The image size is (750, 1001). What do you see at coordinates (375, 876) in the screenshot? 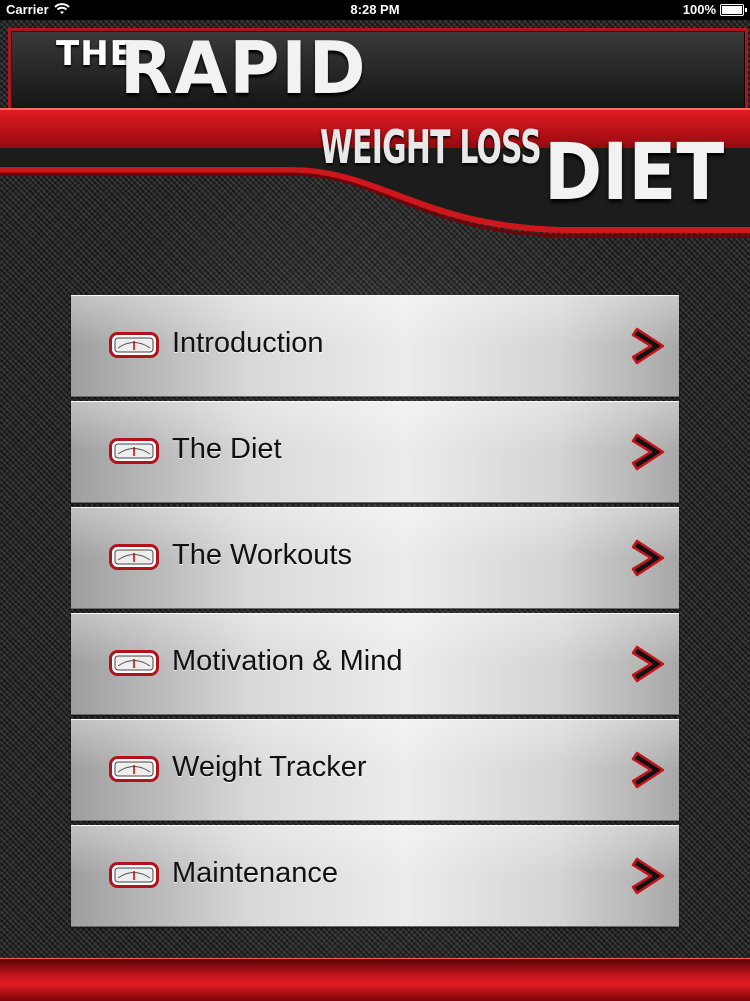
I see `menu-item-maintenance: Maintenance` at bounding box center [375, 876].